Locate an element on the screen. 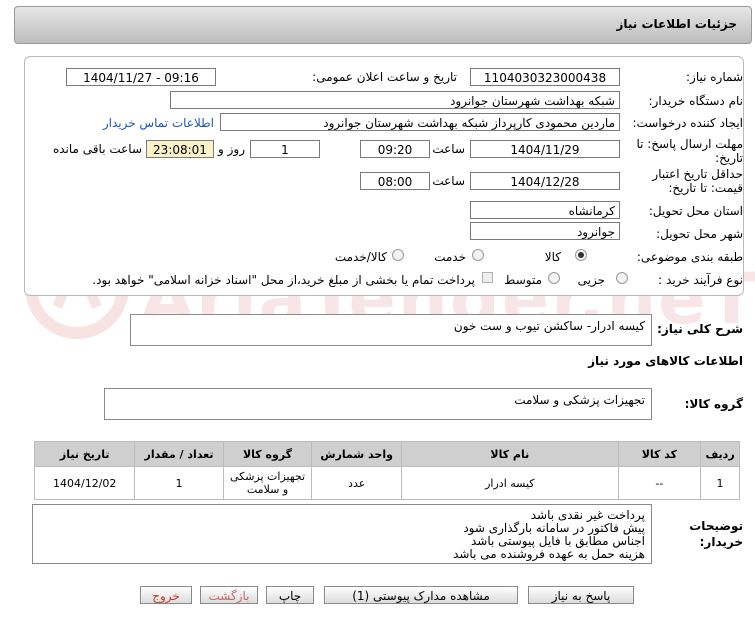 The height and width of the screenshot is (622, 755). category-option-both: کالا/خدمت is located at coordinates (360, 257).